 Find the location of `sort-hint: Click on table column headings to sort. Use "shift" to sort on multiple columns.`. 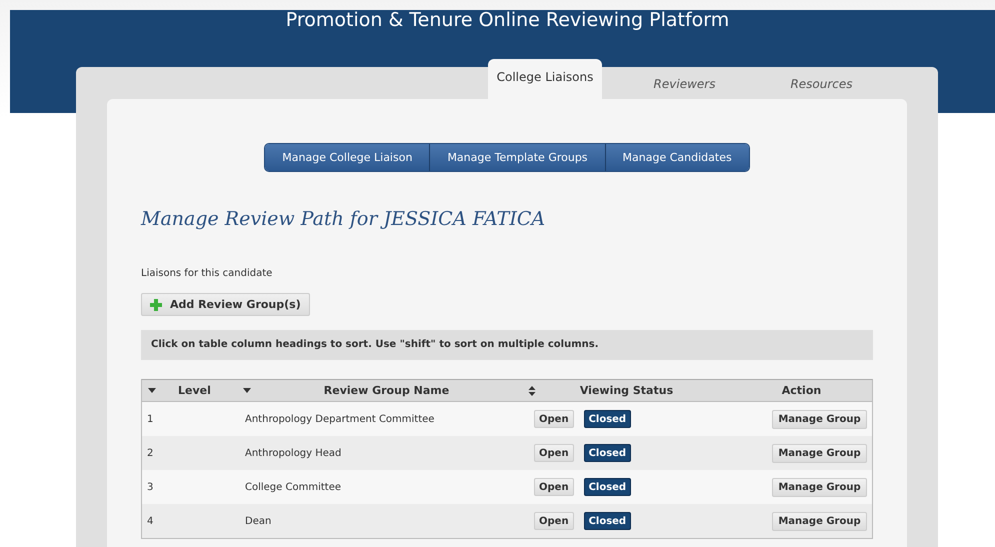

sort-hint: Click on table column headings to sort. Use "shift" to sort on multiple columns. is located at coordinates (507, 345).